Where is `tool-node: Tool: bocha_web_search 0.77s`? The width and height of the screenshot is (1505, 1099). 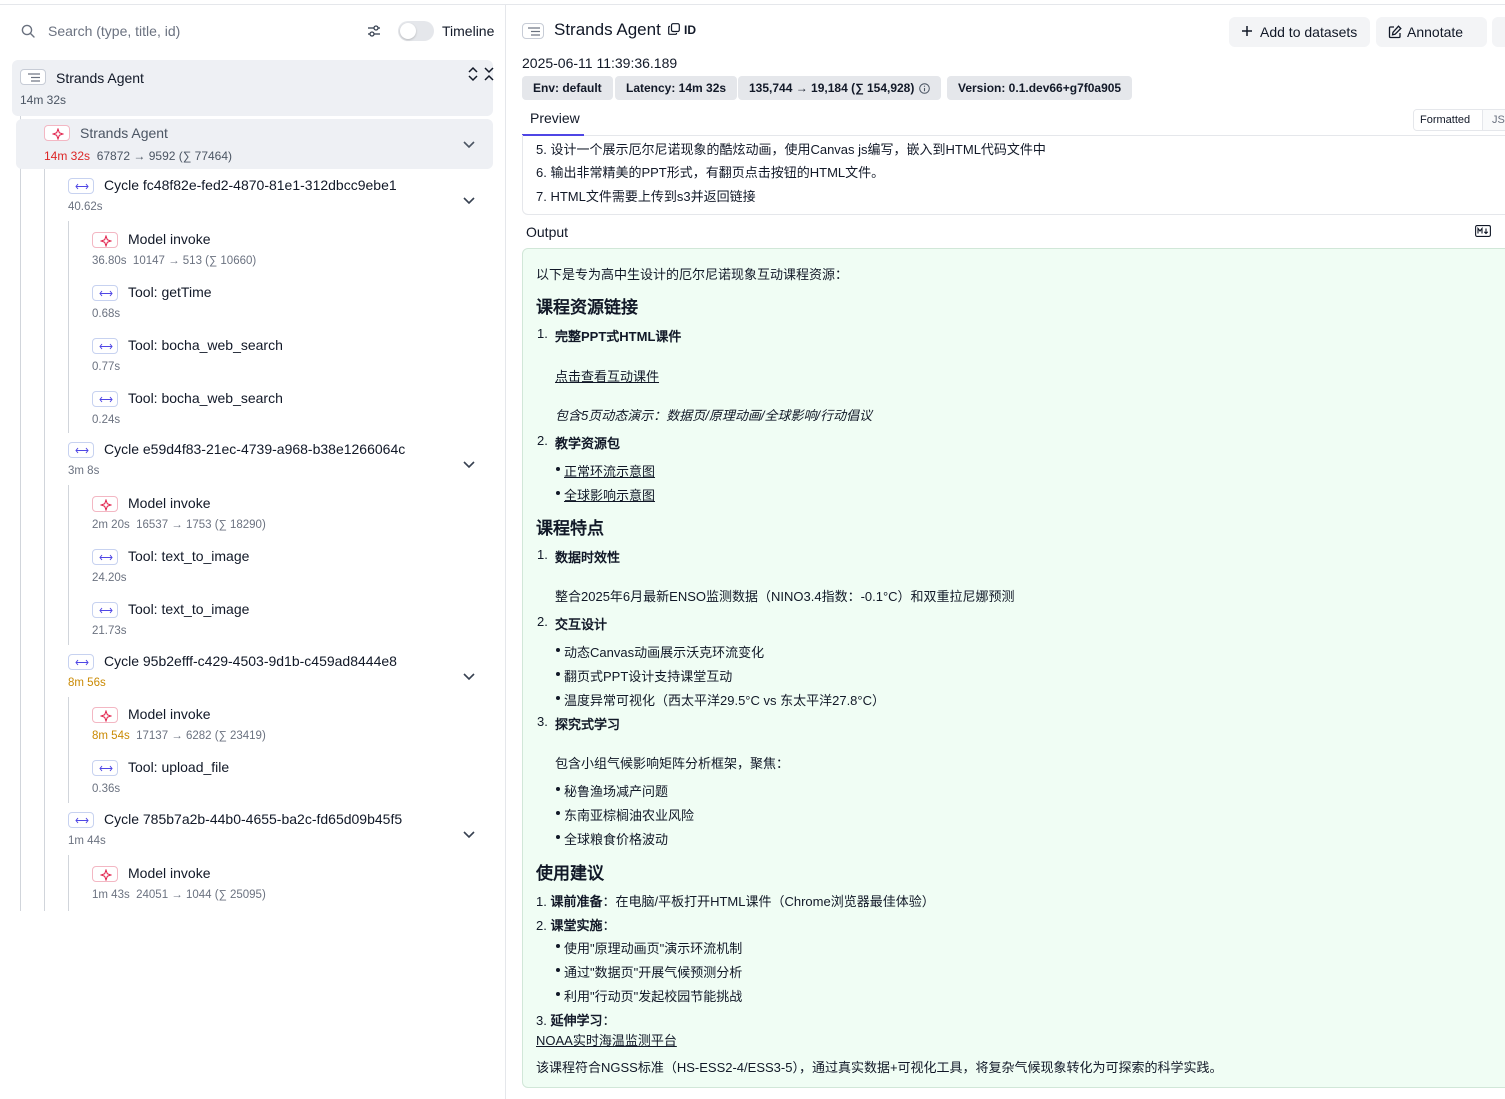 tool-node: Tool: bocha_web_search 0.77s is located at coordinates (284, 357).